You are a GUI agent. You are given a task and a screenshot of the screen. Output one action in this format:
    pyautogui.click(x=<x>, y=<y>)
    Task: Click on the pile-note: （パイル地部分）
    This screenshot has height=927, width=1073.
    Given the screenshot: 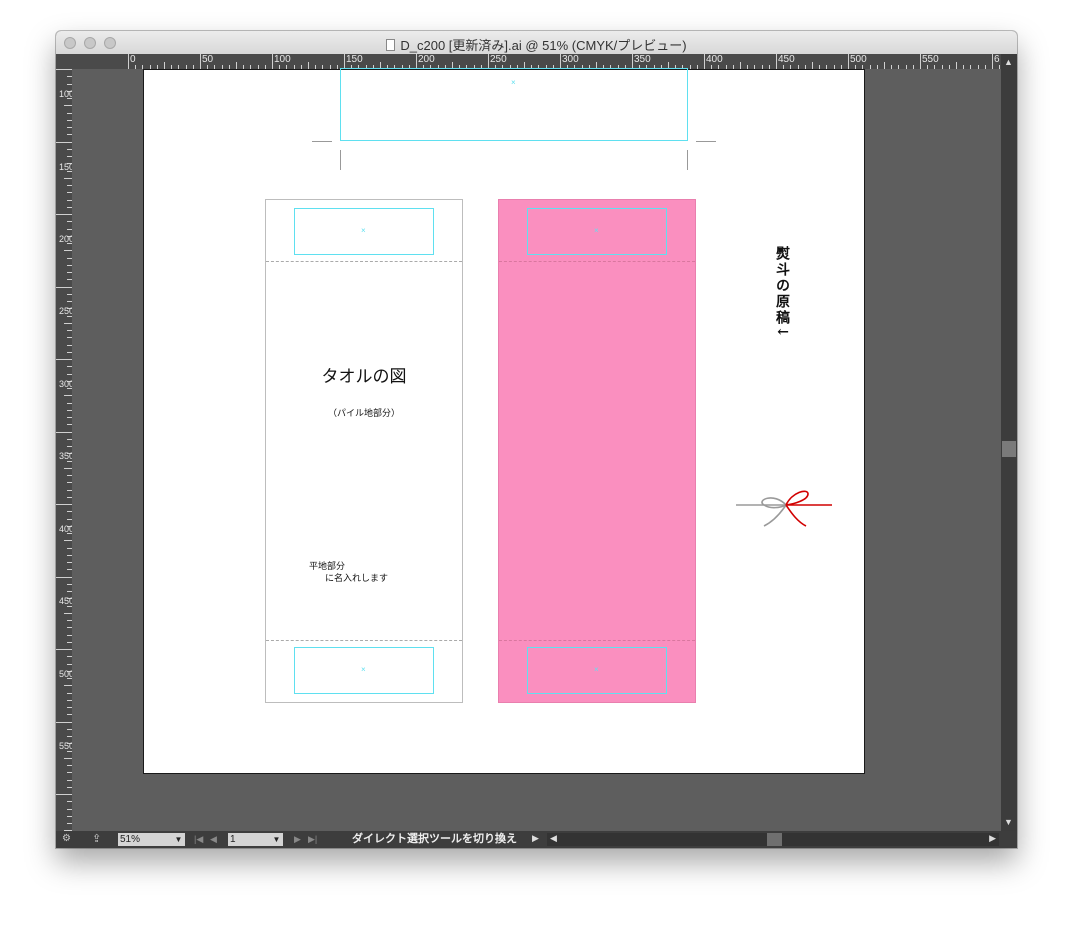 What is the action you would take?
    pyautogui.click(x=363, y=413)
    